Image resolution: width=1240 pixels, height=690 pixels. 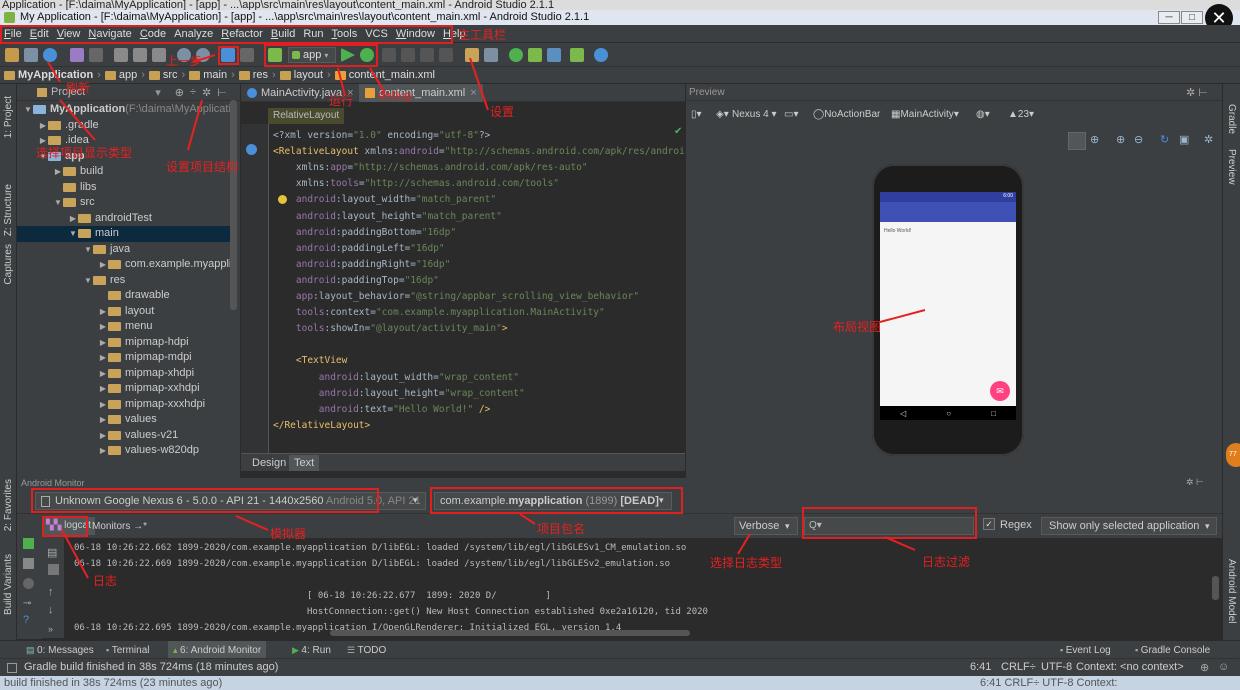 What do you see at coordinates (399, 394) in the screenshot?
I see `code-line: android:layout_height="wrap_content"` at bounding box center [399, 394].